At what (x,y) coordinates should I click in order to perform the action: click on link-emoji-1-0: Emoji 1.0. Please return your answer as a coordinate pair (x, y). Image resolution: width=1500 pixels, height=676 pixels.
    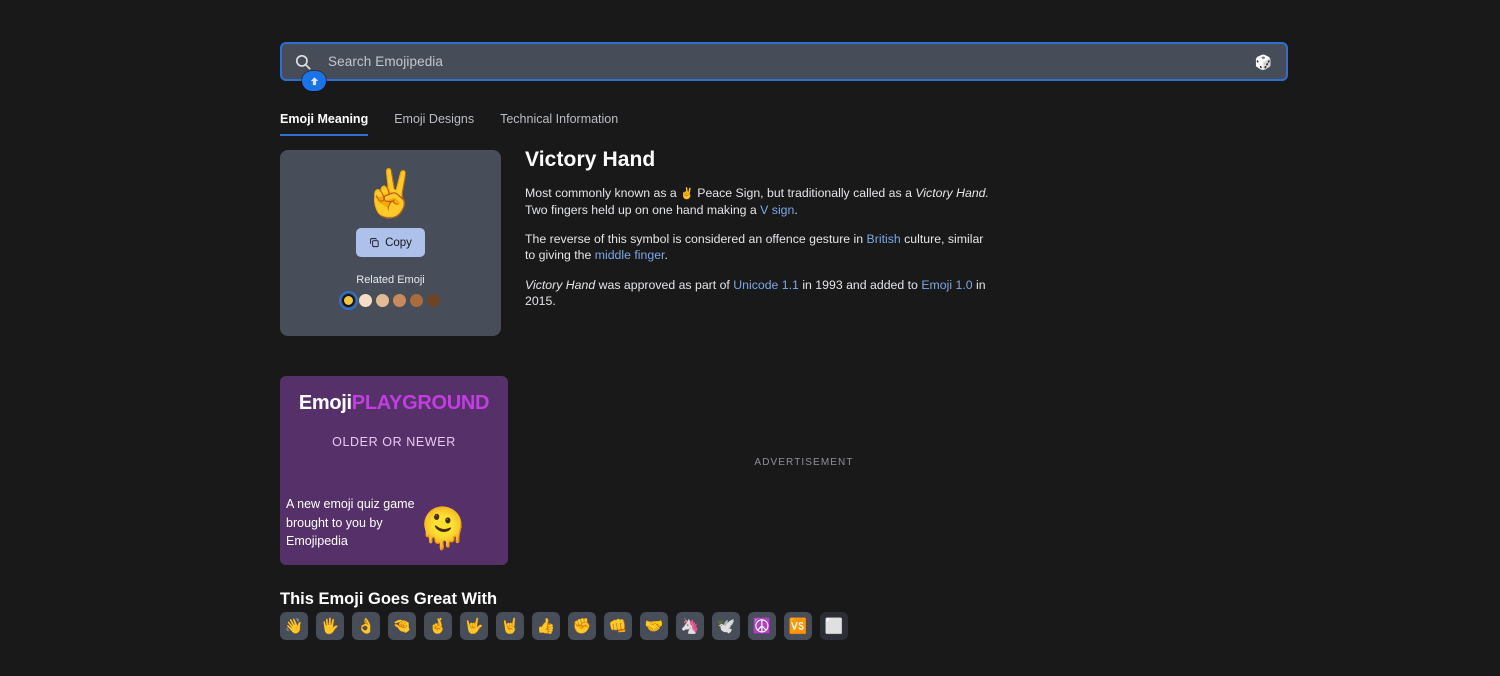
    Looking at the image, I should click on (946, 285).